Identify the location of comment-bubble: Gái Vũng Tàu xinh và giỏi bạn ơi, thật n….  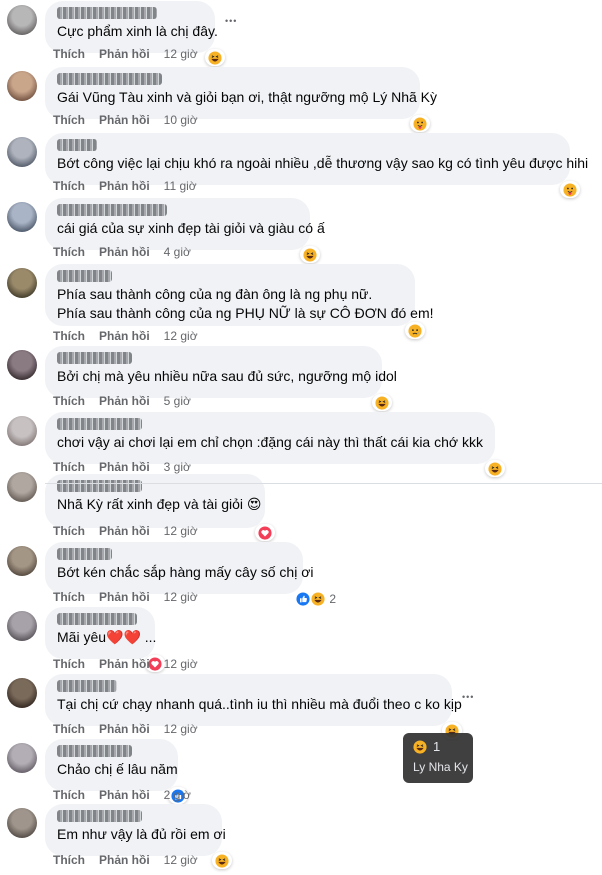
(241, 99).